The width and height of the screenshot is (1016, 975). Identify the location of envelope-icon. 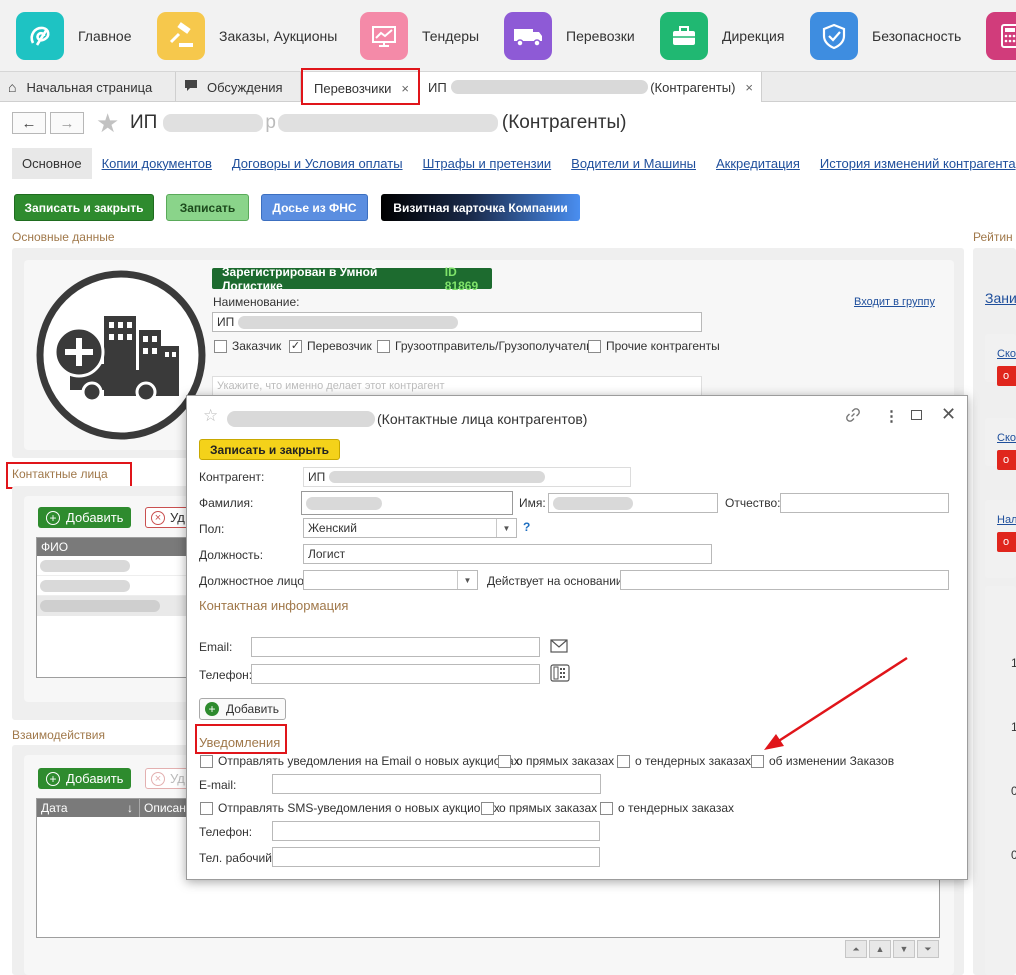
(559, 647).